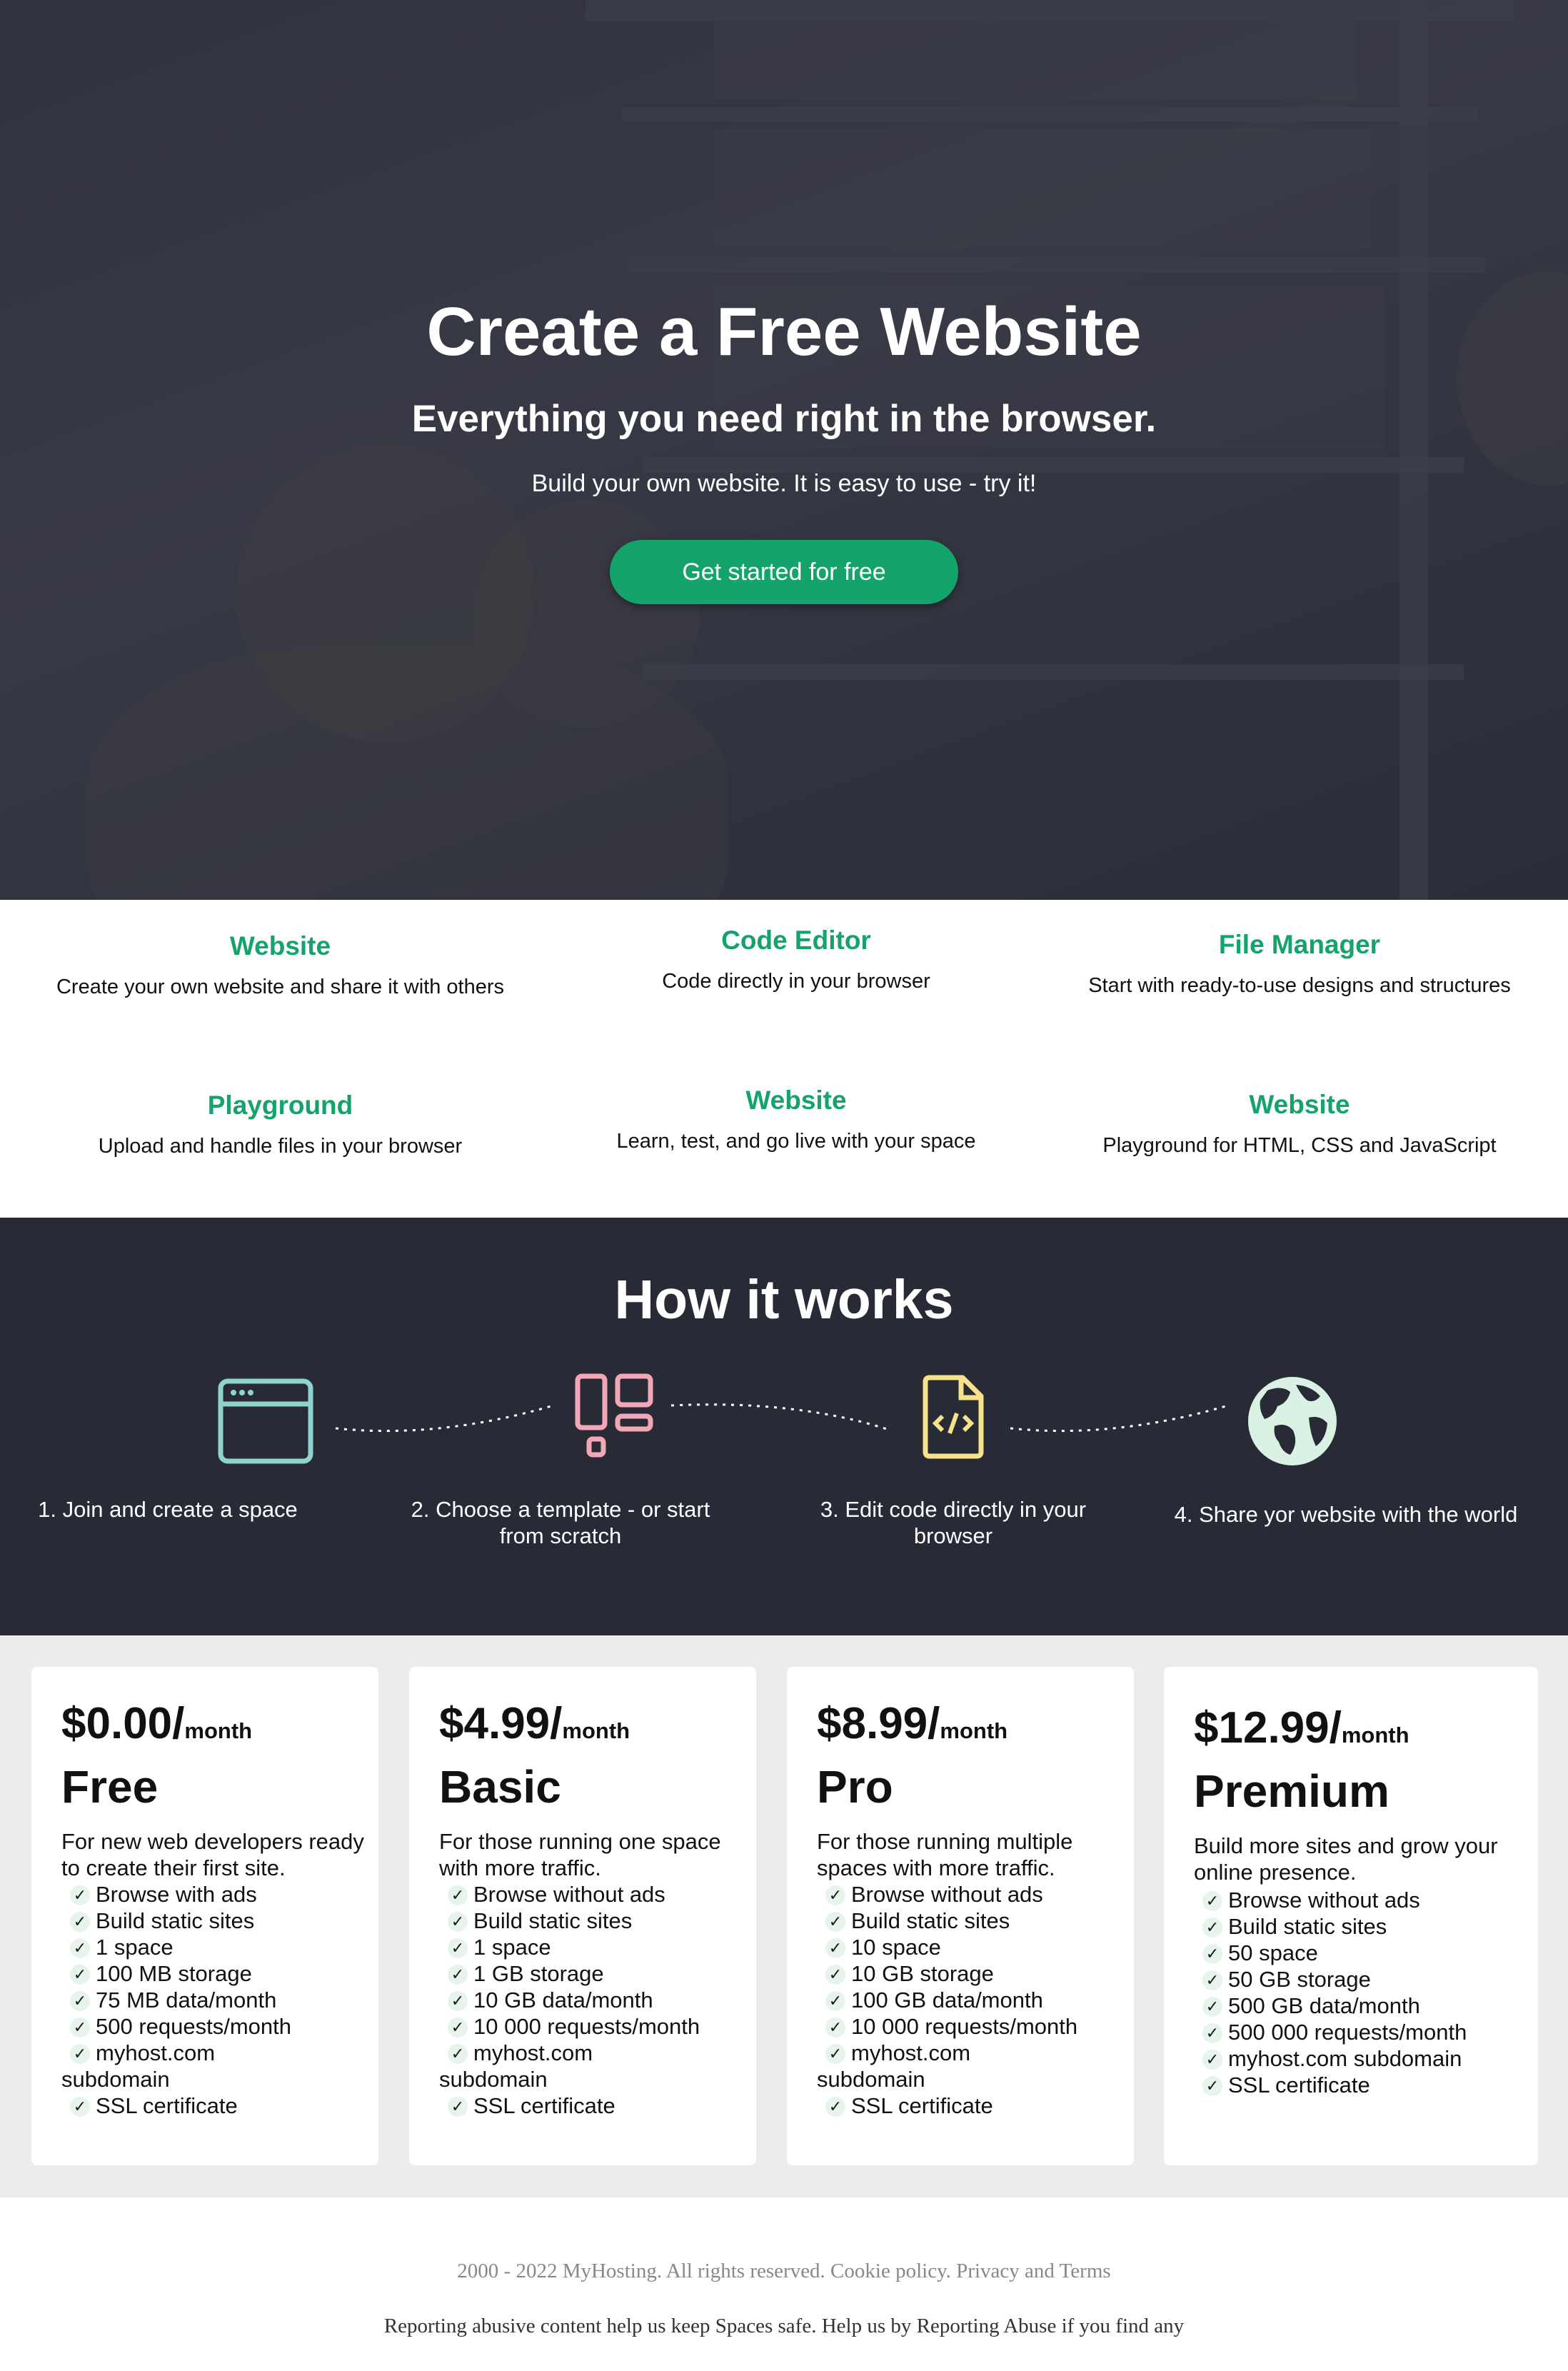  I want to click on plan-feature: ✓ 500 000 requests/month, so click(1362, 2032).